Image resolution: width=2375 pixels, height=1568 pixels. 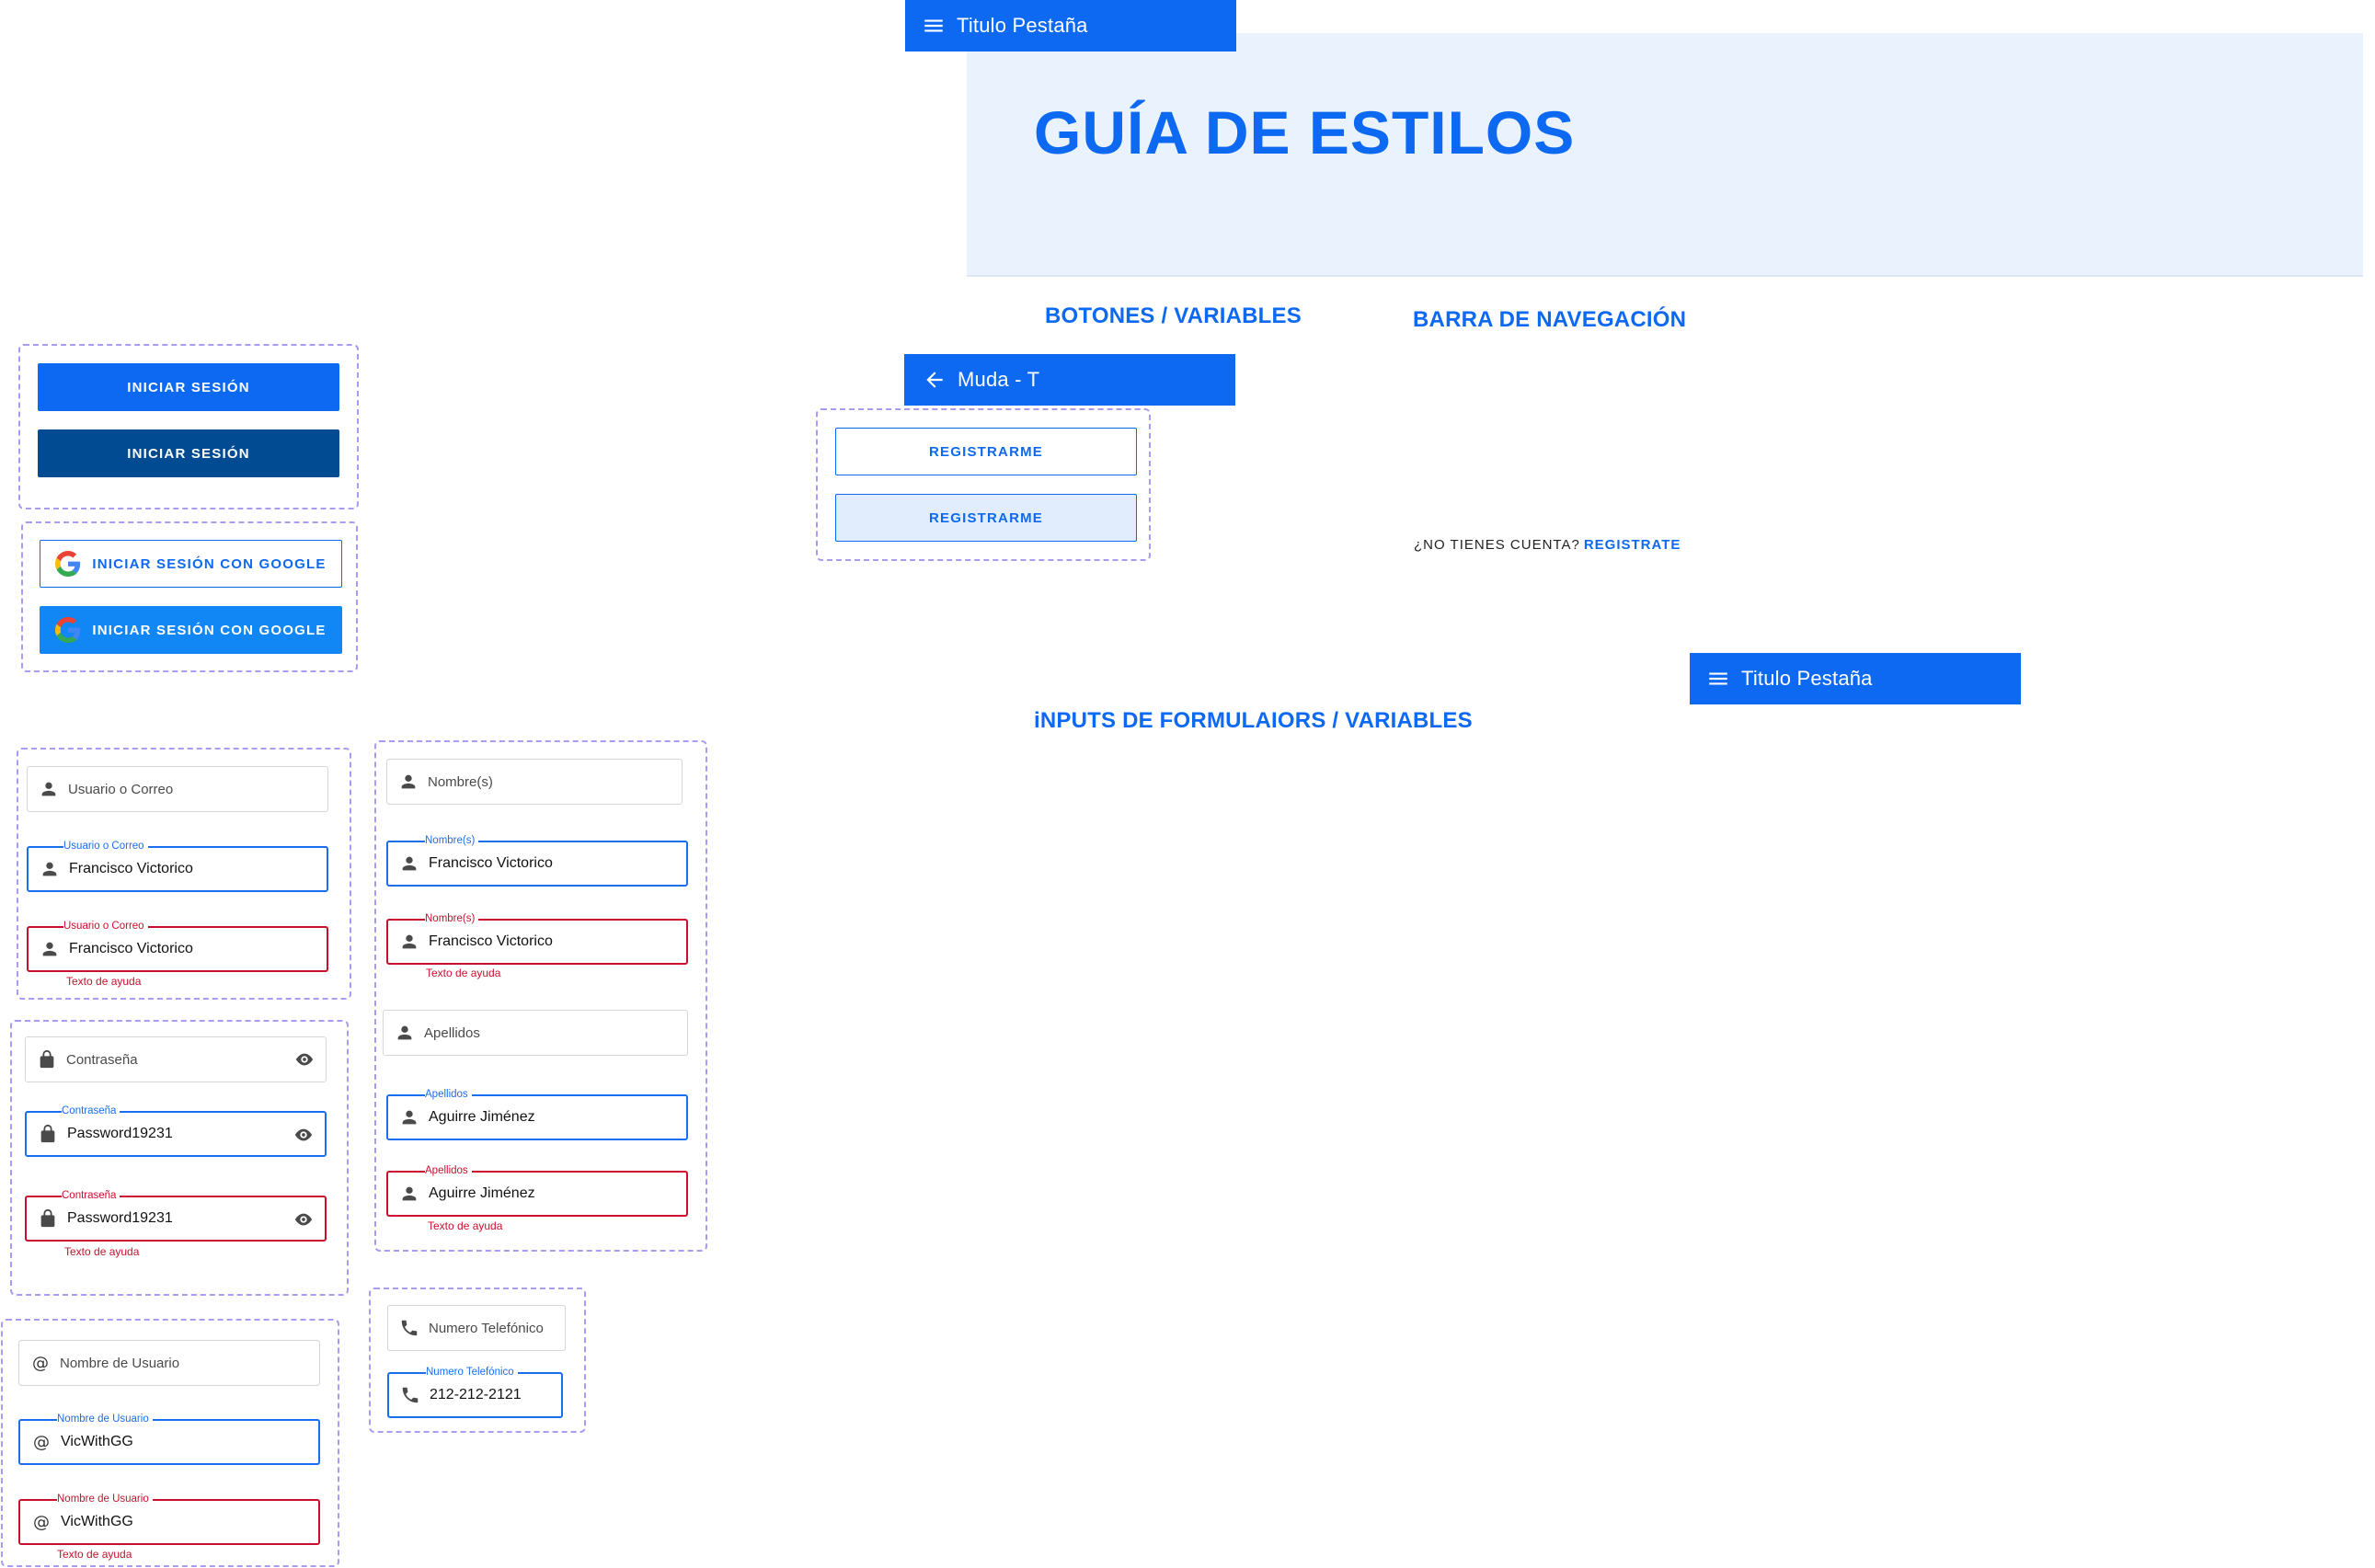 What do you see at coordinates (487, 1328) in the screenshot?
I see `phone-input-placeholder: Numero Telefónico` at bounding box center [487, 1328].